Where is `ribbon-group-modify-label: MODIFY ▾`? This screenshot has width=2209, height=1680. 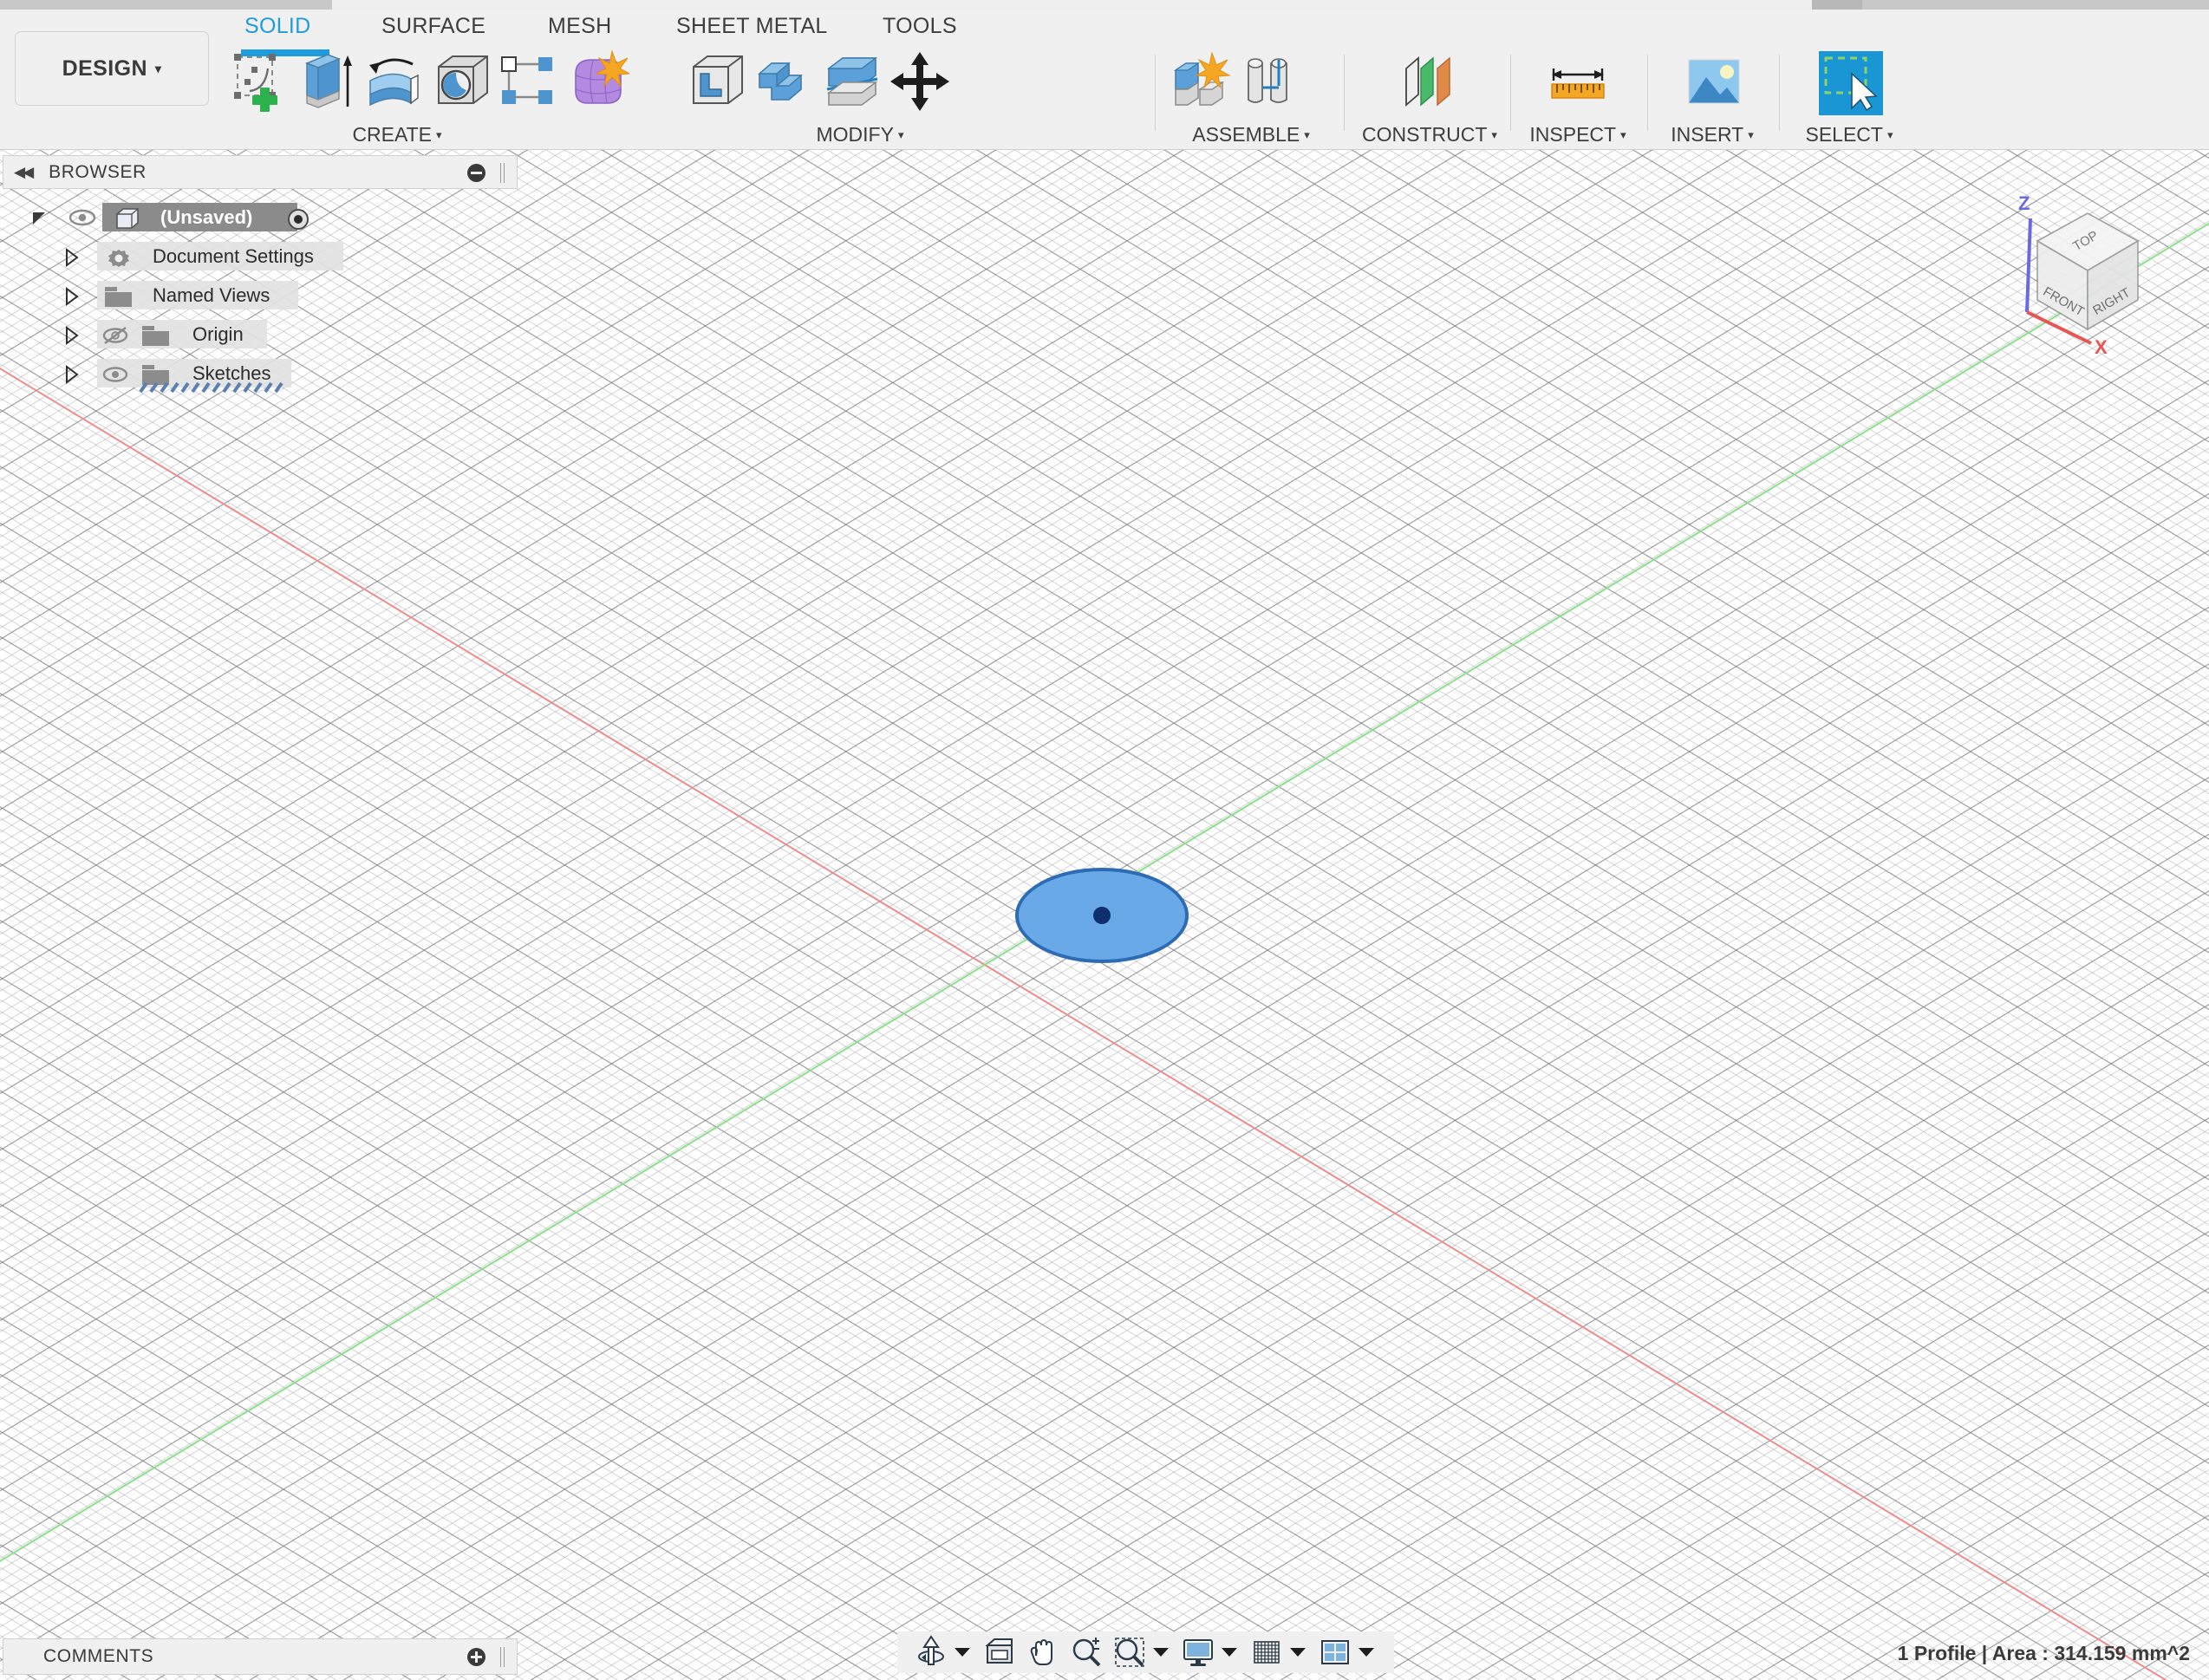
ribbon-group-modify-label: MODIFY ▾ is located at coordinates (860, 135).